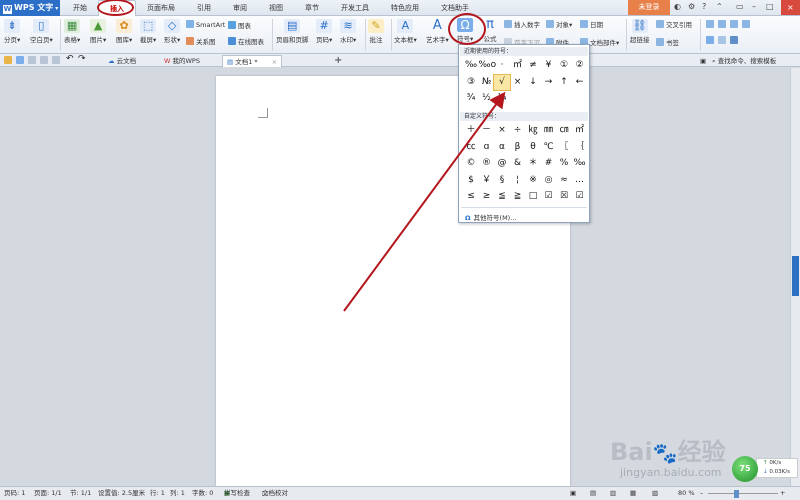 The height and width of the screenshot is (500, 800). What do you see at coordinates (276, 8) in the screenshot?
I see `tab-view: 视图` at bounding box center [276, 8].